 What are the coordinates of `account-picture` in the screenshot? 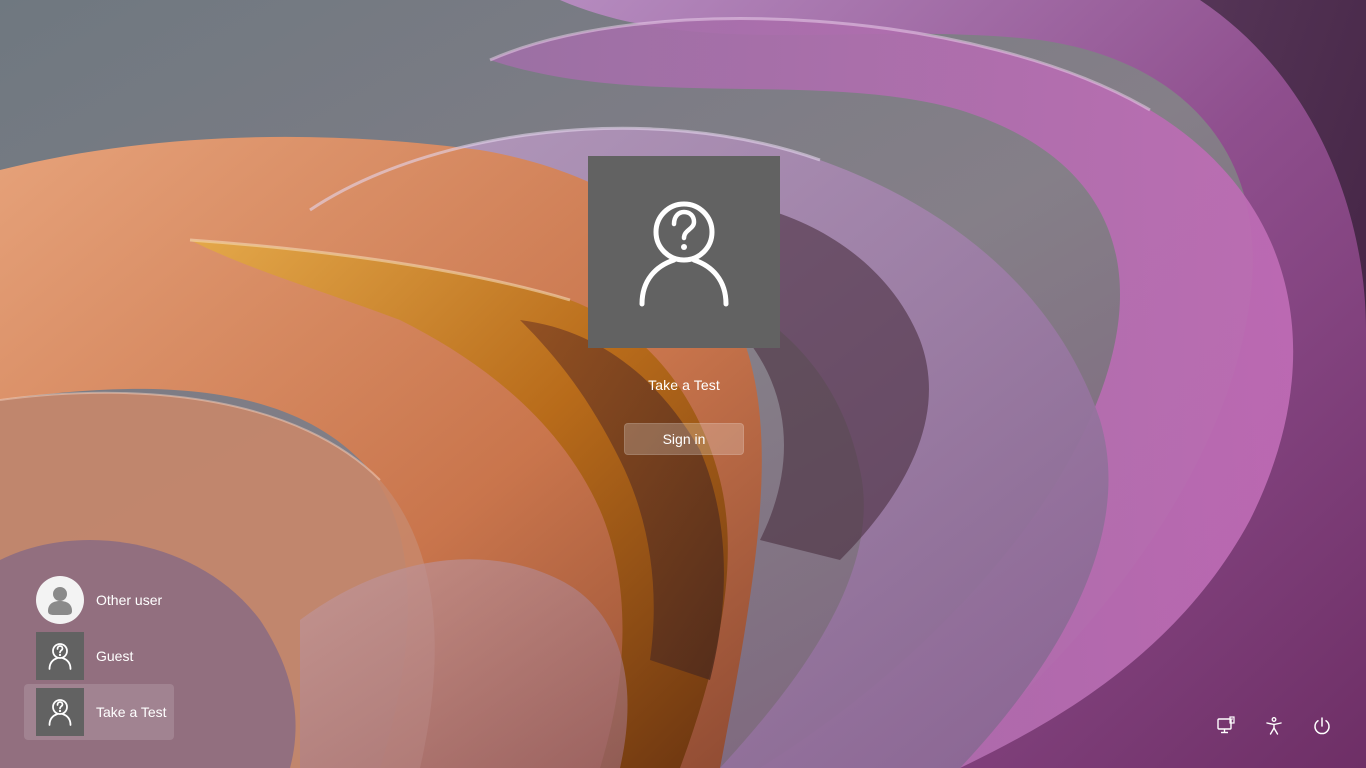 It's located at (684, 252).